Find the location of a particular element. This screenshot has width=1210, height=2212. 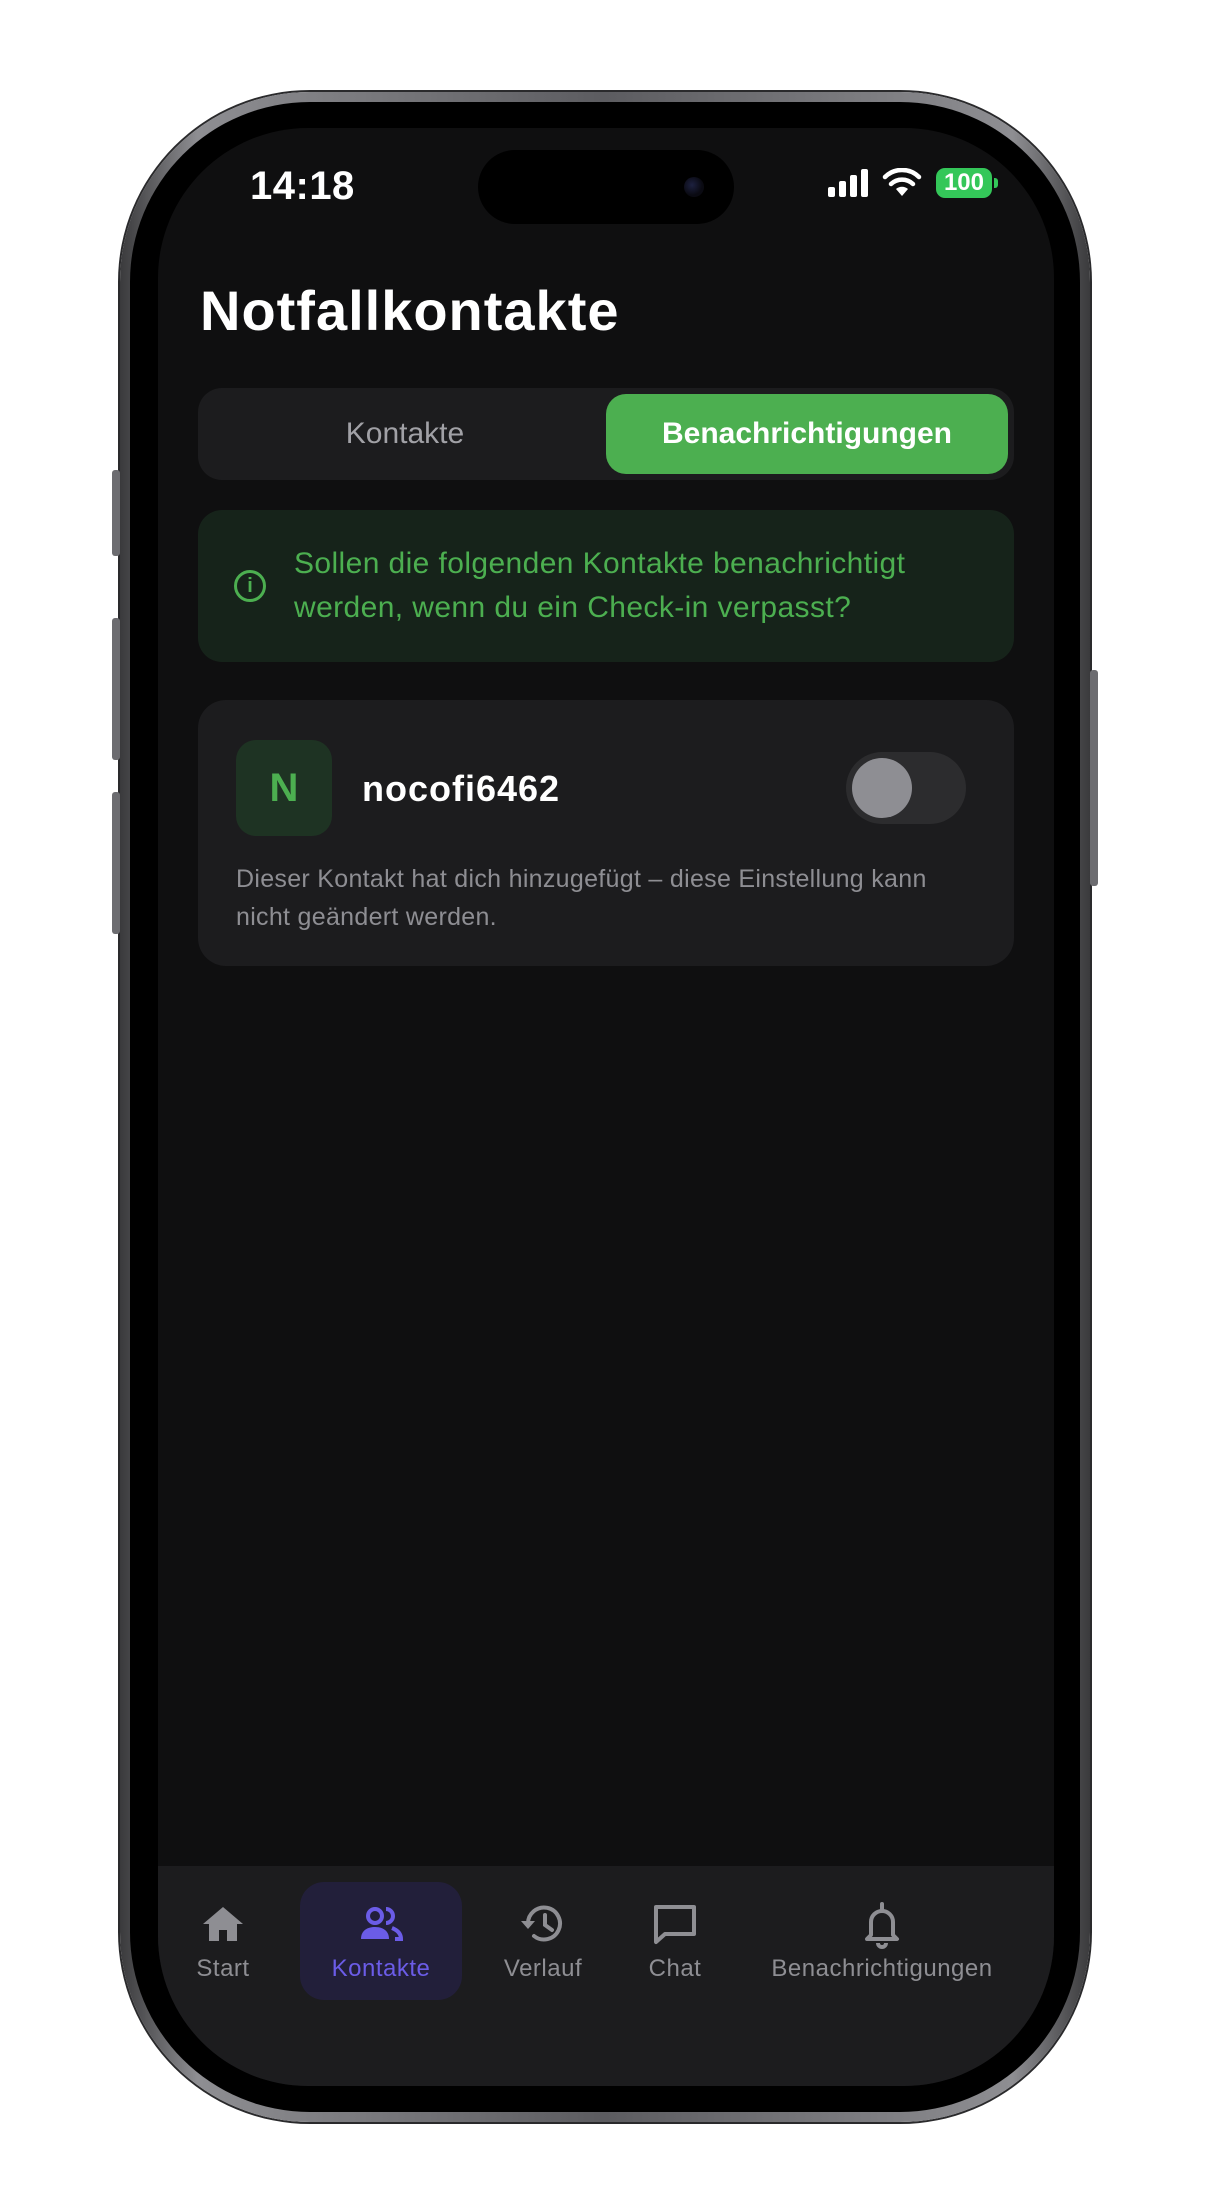

battery-level: 100 is located at coordinates (963, 183).